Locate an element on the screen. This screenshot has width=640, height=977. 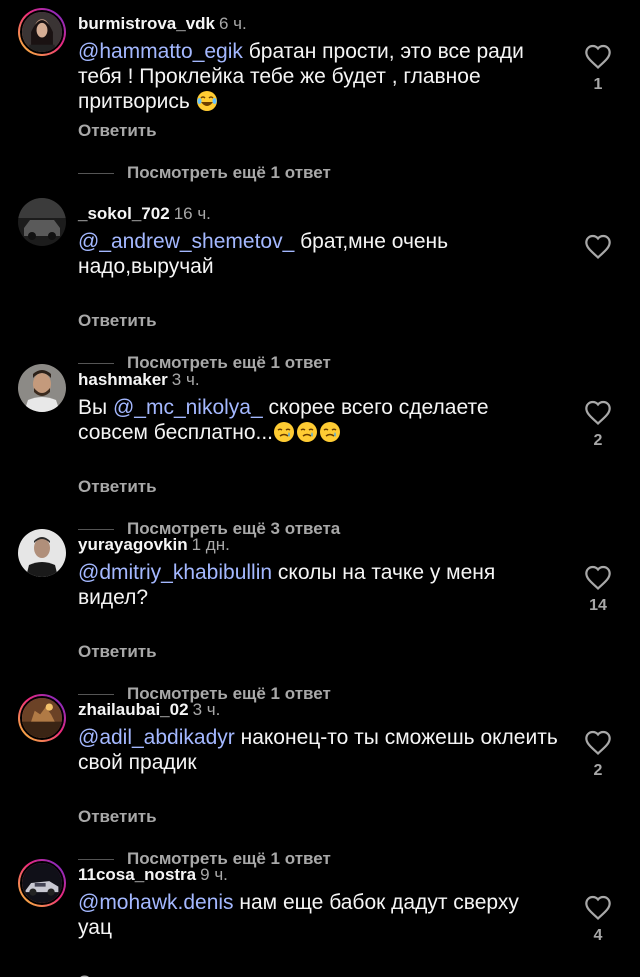
crying-emoji-icon is located at coordinates (307, 432).